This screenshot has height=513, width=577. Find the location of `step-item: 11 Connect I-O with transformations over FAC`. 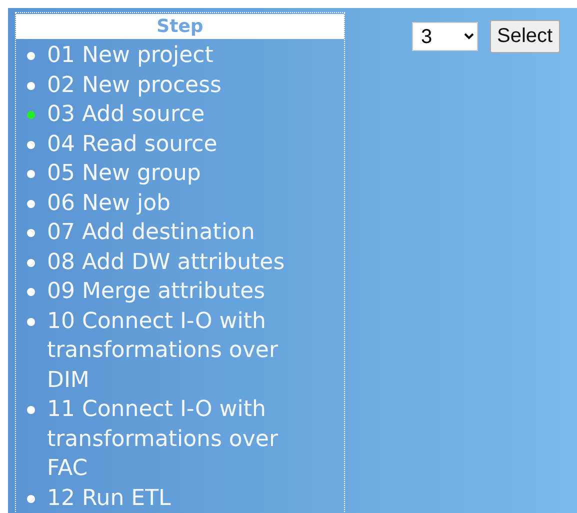

step-item: 11 Connect I-O with transformations over FAC is located at coordinates (178, 439).